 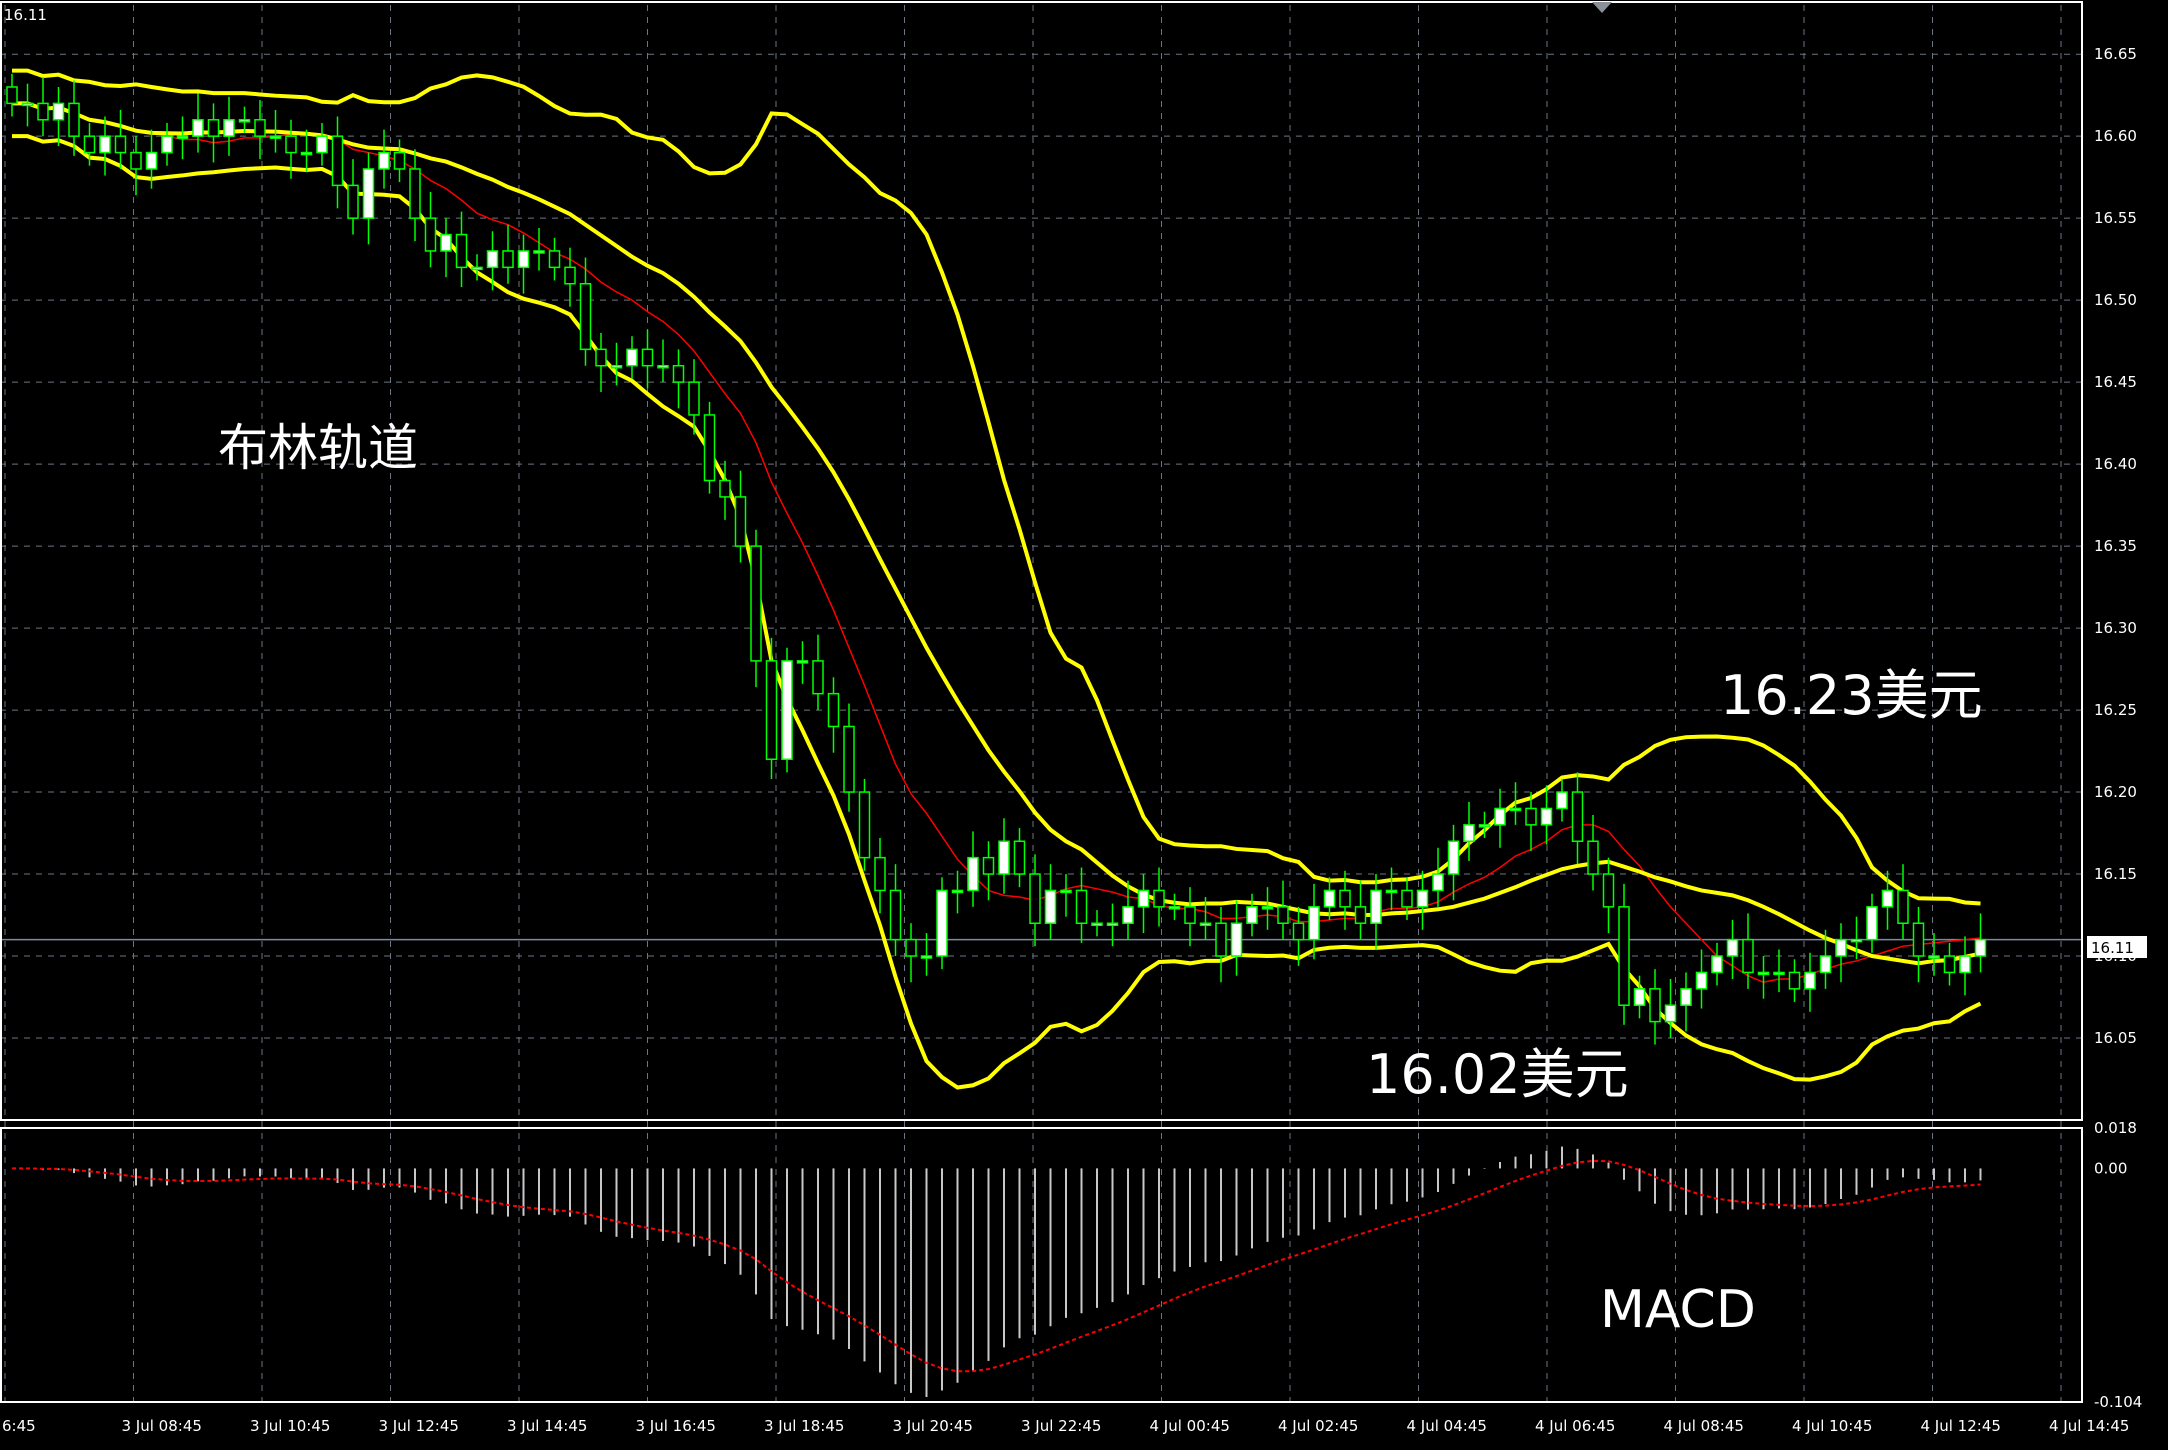 I want to click on time-tick-label: 3 Jul 20:45, so click(x=933, y=1426).